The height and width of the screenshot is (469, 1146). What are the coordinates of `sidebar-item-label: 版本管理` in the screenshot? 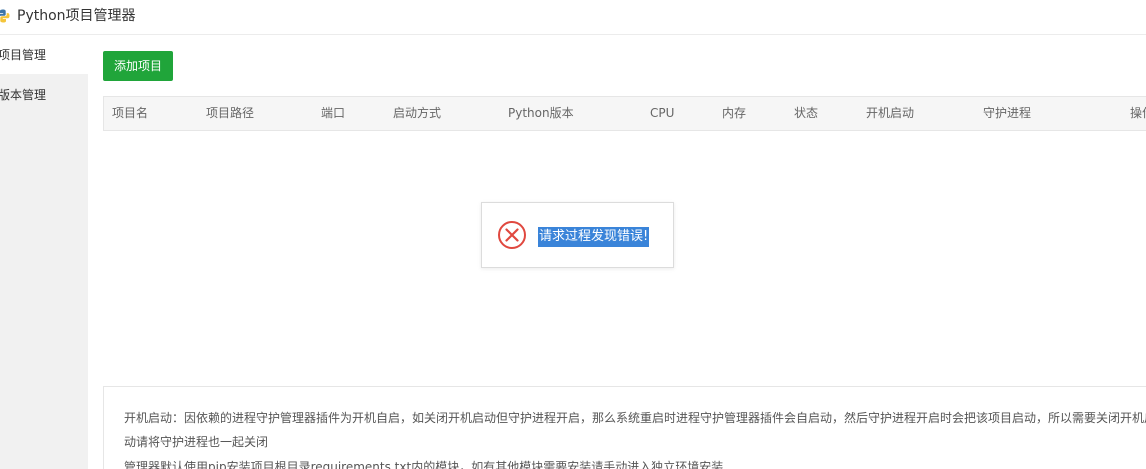 It's located at (23, 95).